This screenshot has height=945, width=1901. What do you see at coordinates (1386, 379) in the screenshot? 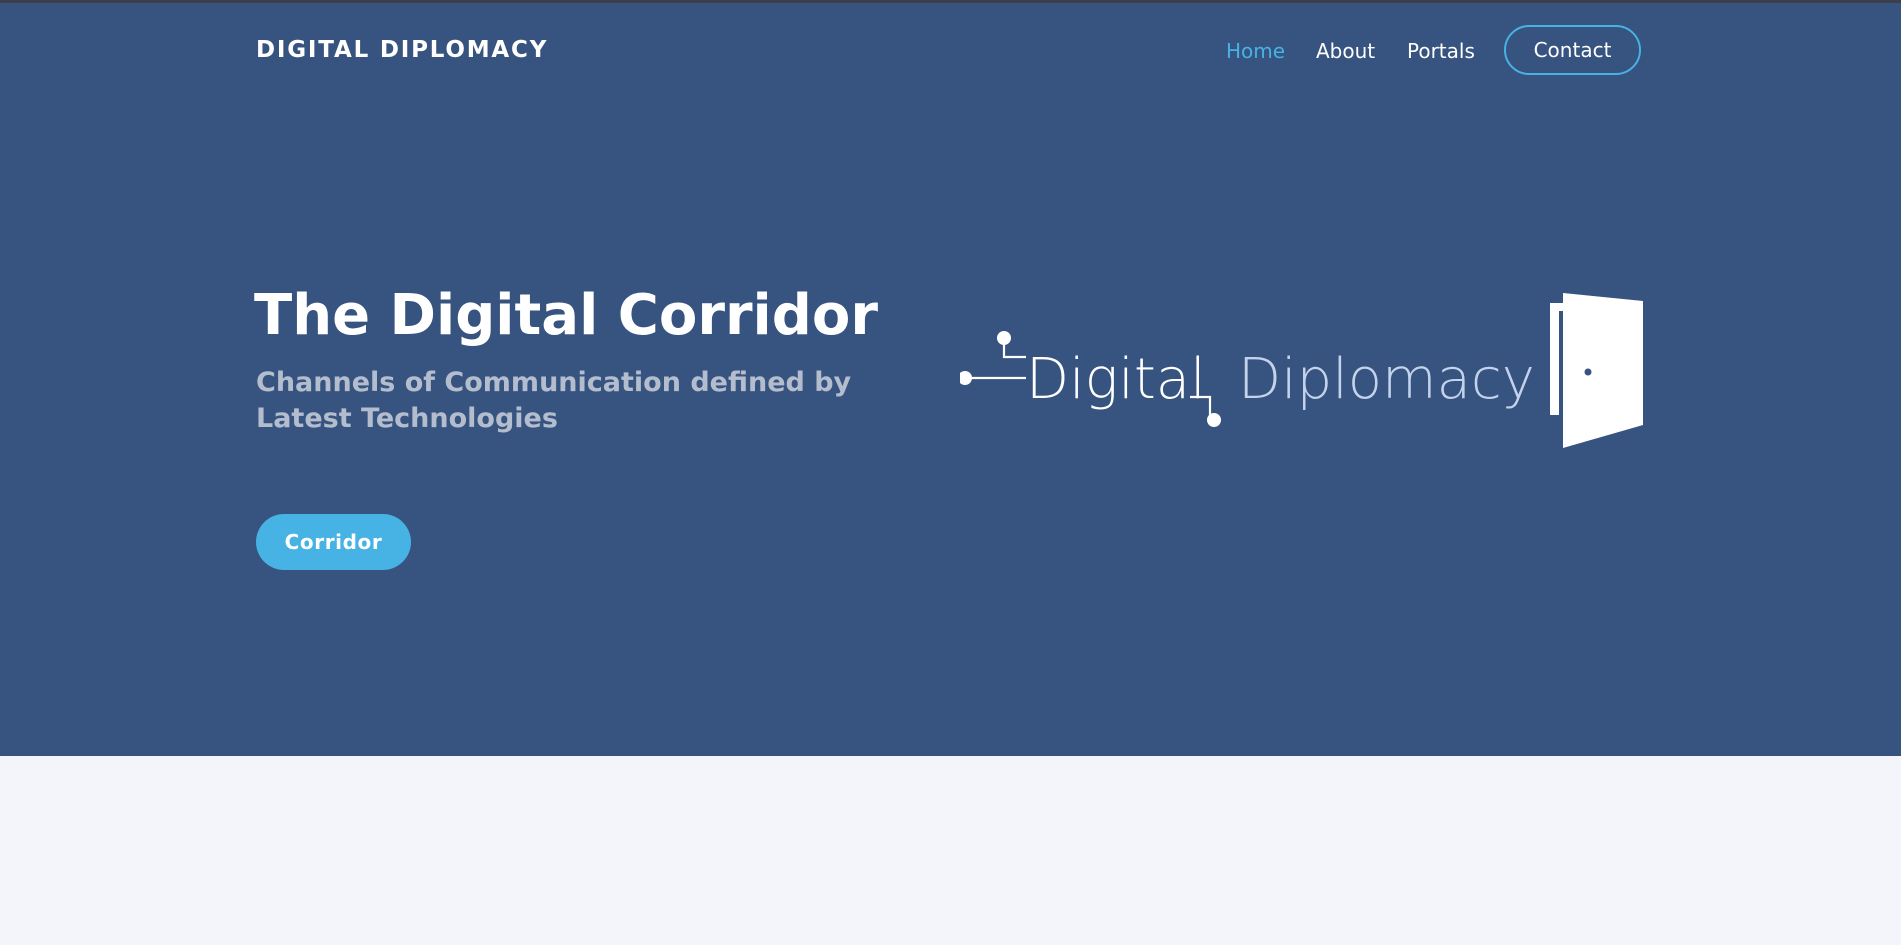
I see `logo-word-diplomacy: Diplomacy` at bounding box center [1386, 379].